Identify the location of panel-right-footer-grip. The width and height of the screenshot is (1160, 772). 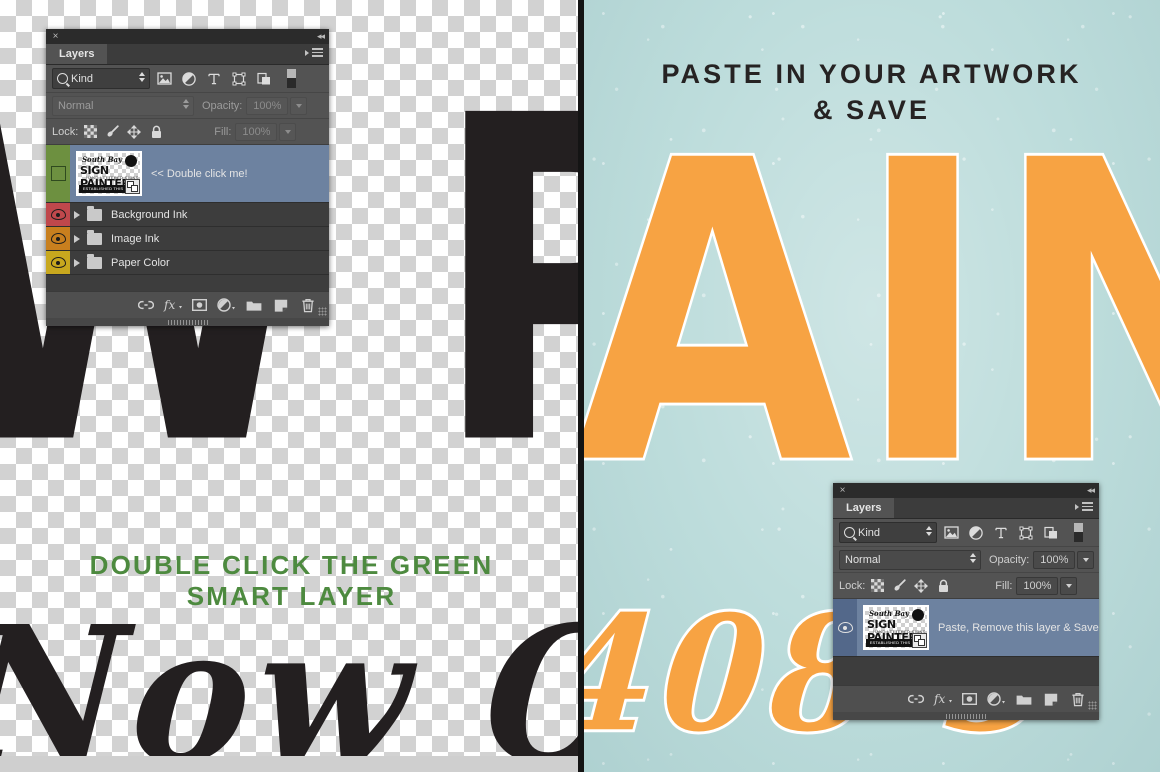
(966, 716).